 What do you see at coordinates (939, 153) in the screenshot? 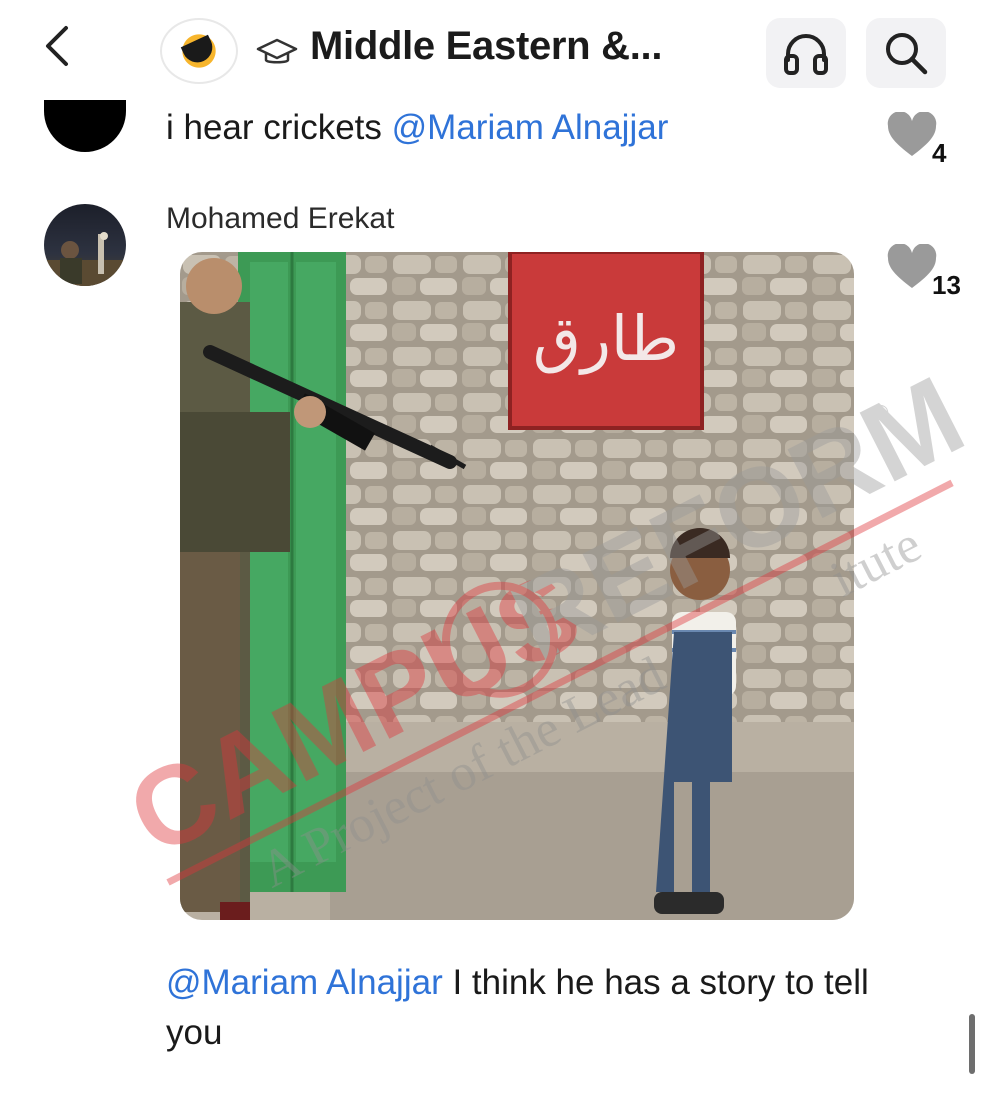
I see `like-count: 4` at bounding box center [939, 153].